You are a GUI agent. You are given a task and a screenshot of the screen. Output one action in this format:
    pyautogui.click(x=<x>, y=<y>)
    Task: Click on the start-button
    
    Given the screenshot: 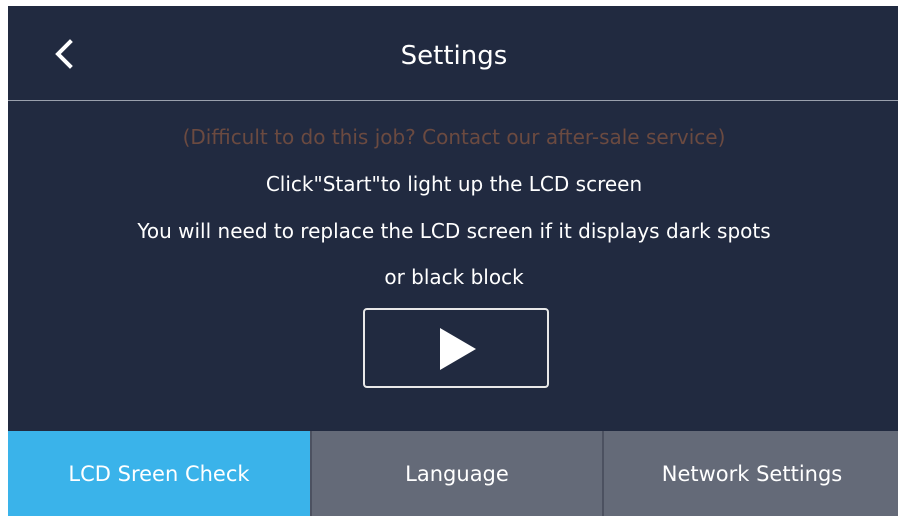 What is the action you would take?
    pyautogui.click(x=456, y=348)
    